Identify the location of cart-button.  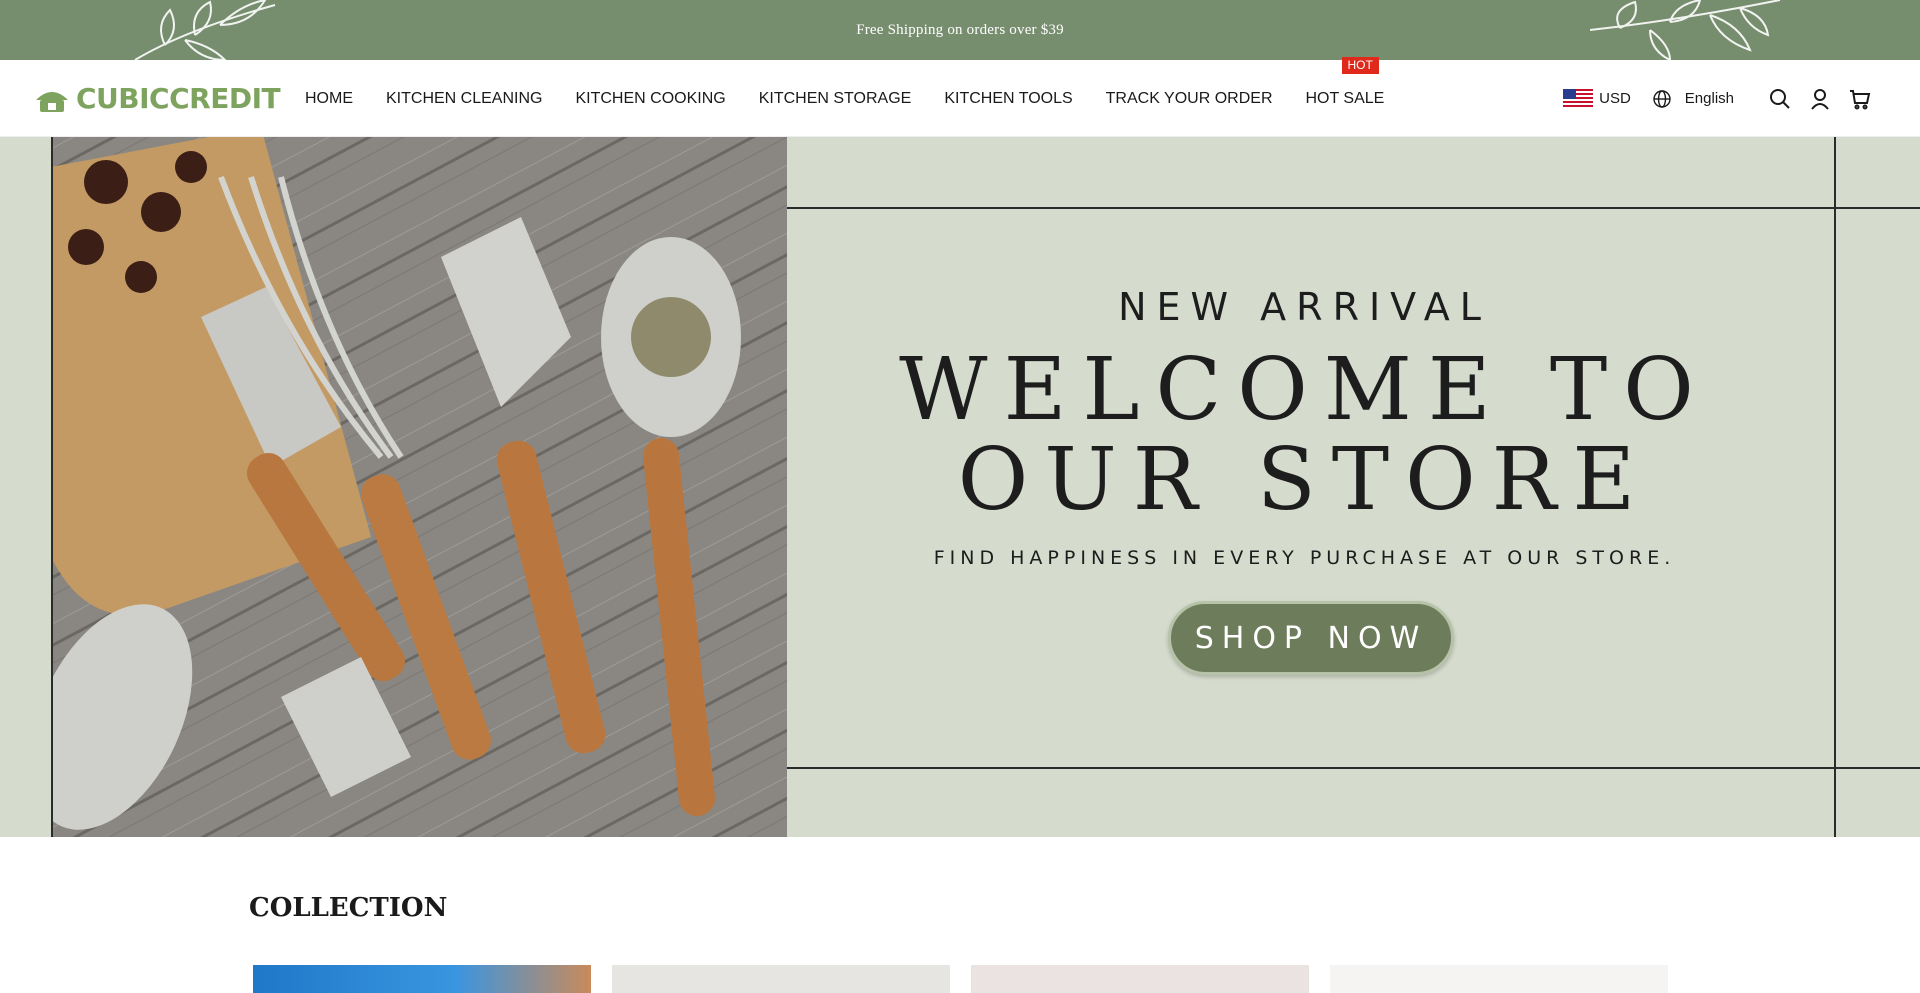
(1860, 99).